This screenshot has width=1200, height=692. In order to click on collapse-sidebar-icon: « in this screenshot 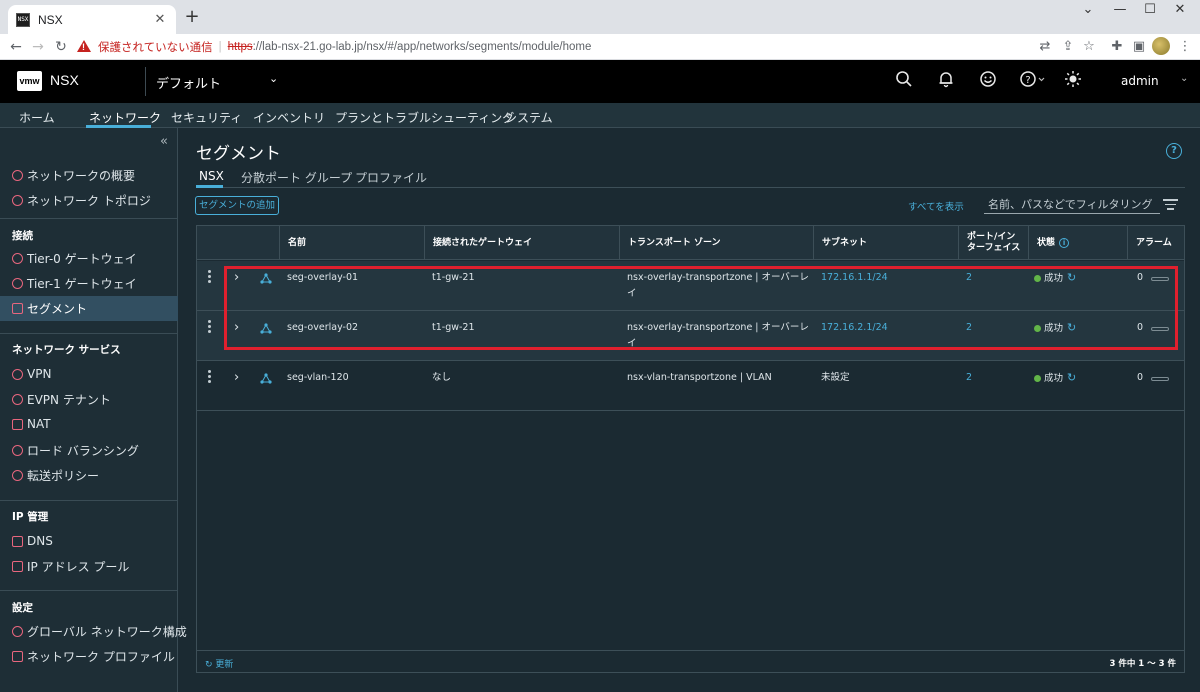, I will do `click(164, 141)`.